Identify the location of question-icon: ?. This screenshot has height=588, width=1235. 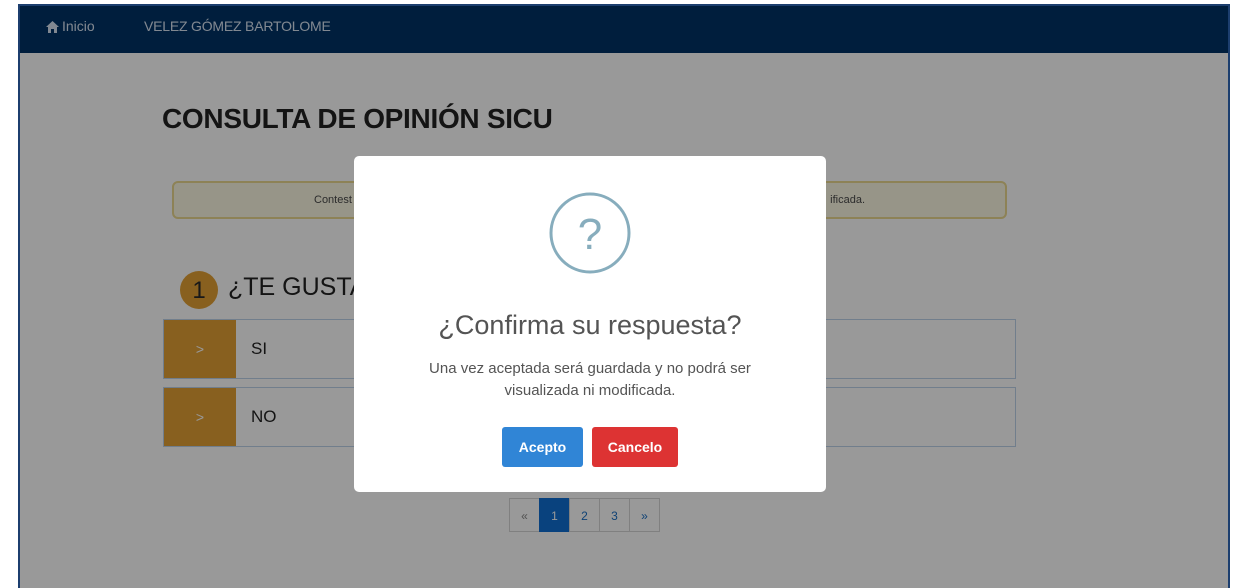
(590, 233).